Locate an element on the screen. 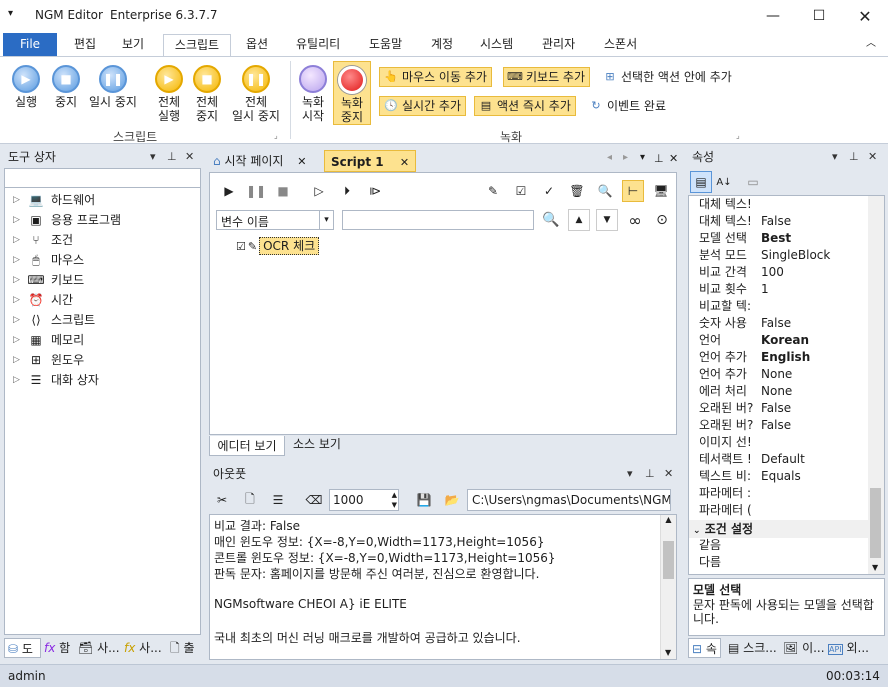 Image resolution: width=888 pixels, height=687 pixels. tab-edit: 편집 is located at coordinates (85, 45).